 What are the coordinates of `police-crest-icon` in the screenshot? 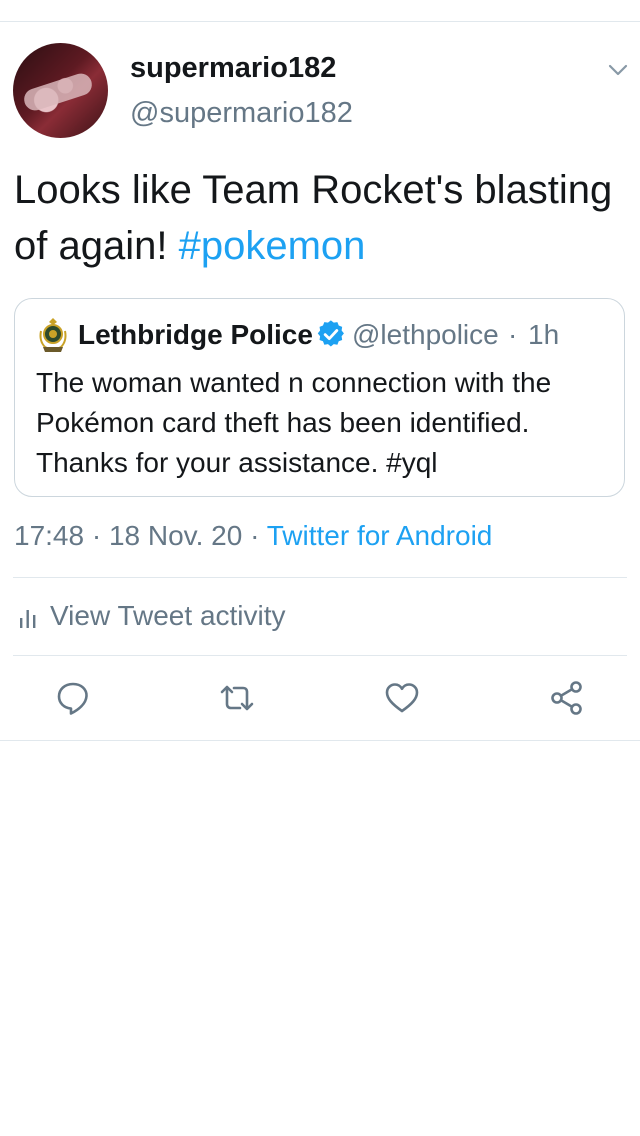 It's located at (53, 335).